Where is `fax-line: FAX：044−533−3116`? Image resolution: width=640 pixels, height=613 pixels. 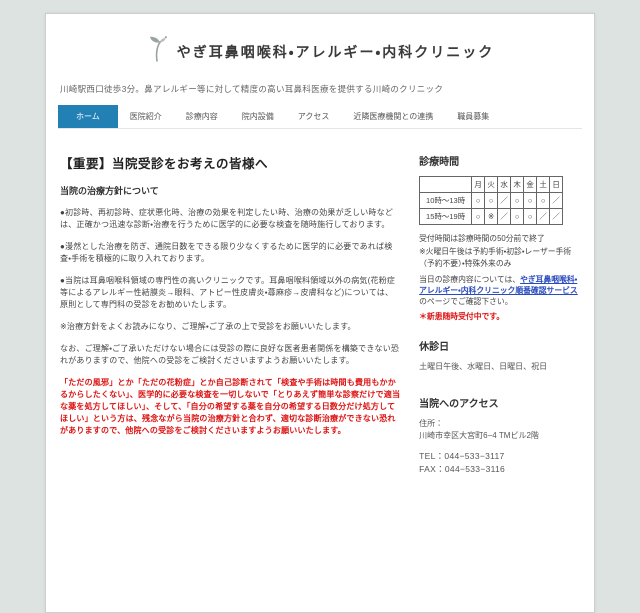 fax-line: FAX：044−533−3116 is located at coordinates (462, 468).